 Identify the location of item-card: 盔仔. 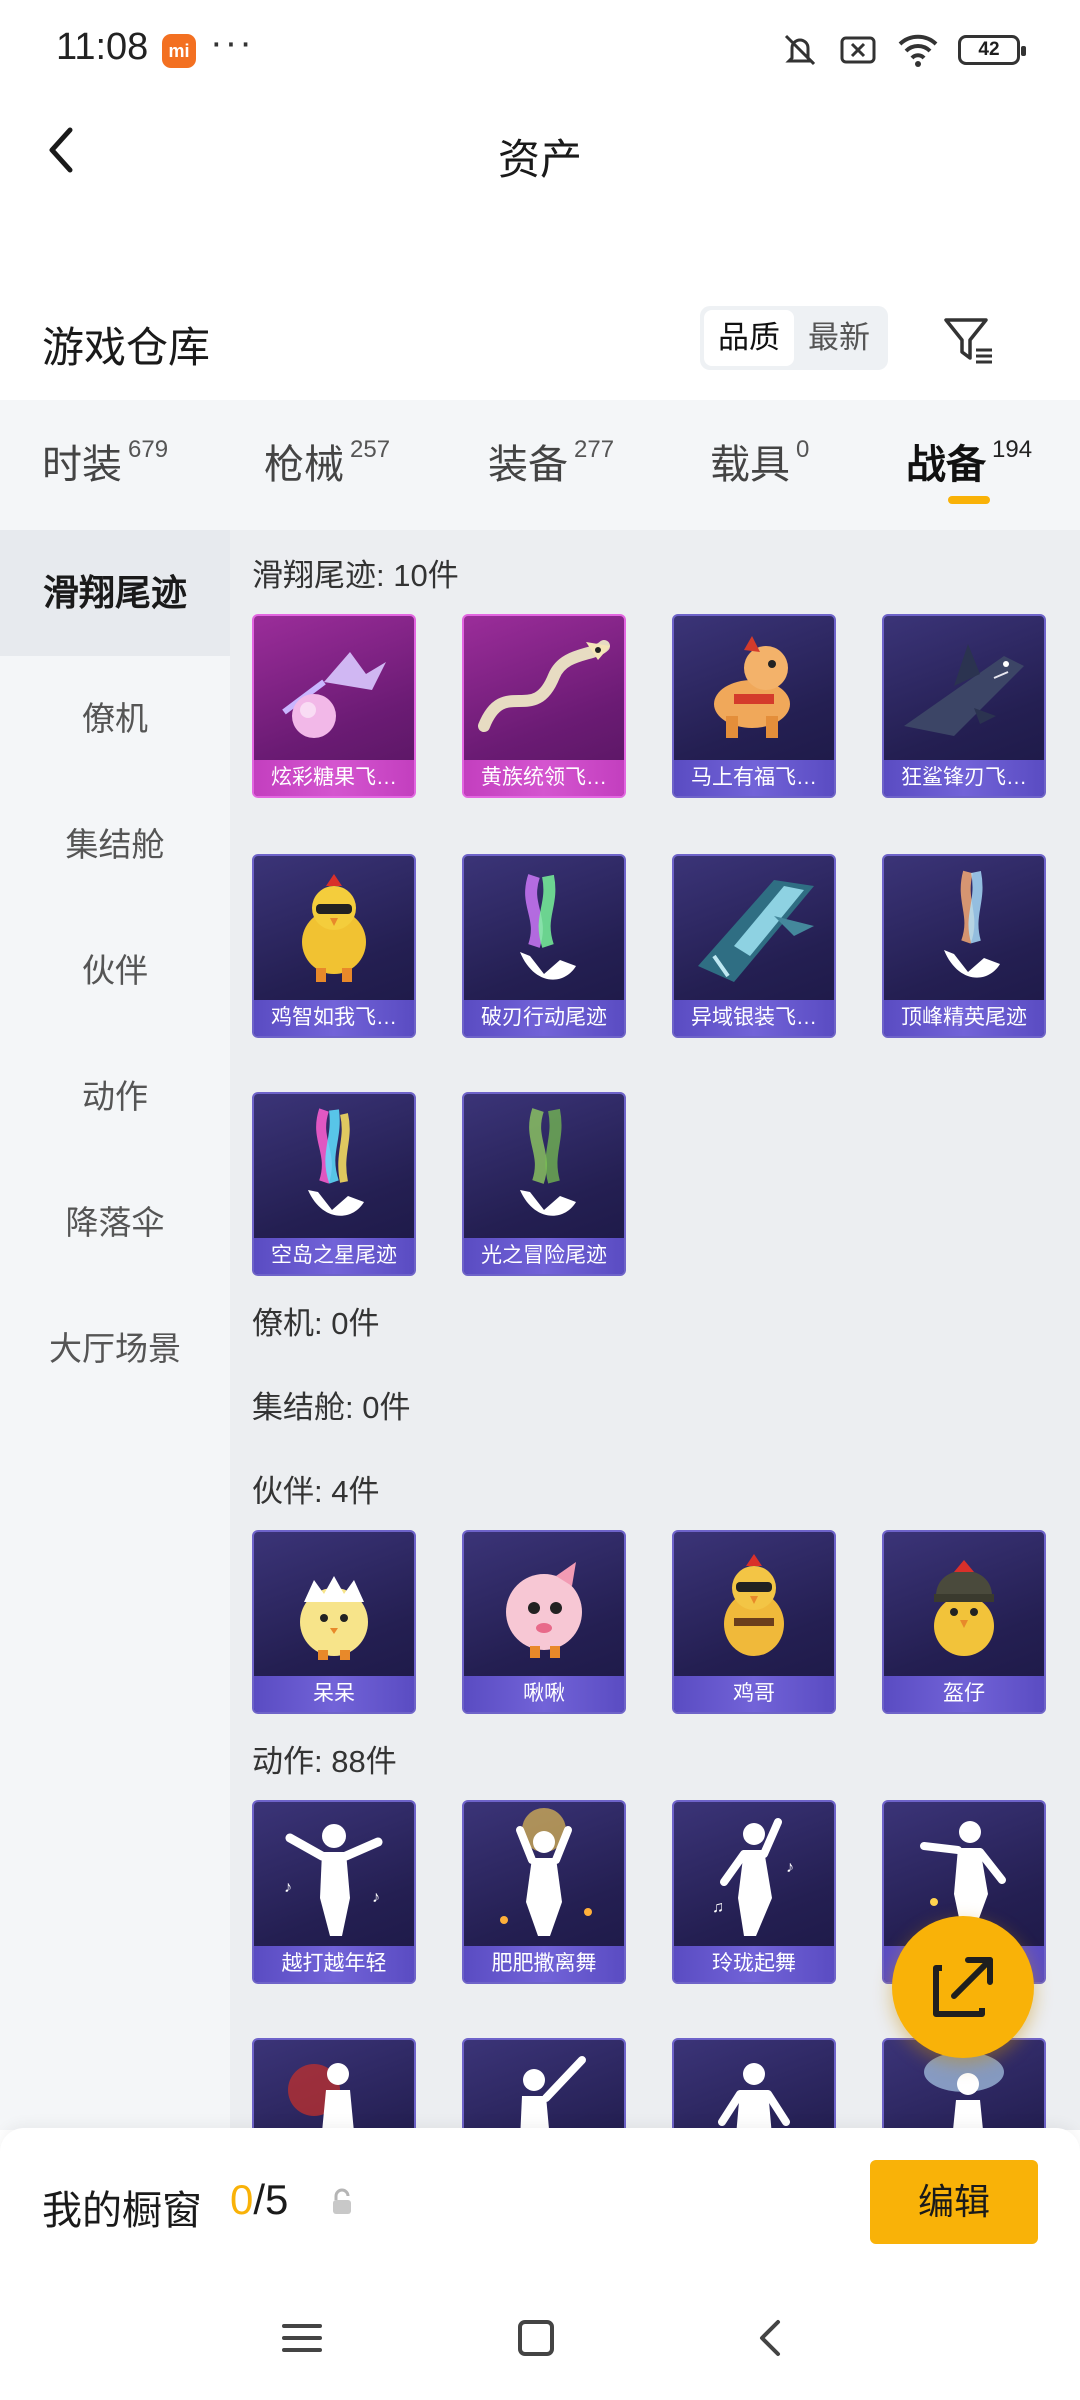
(964, 1622).